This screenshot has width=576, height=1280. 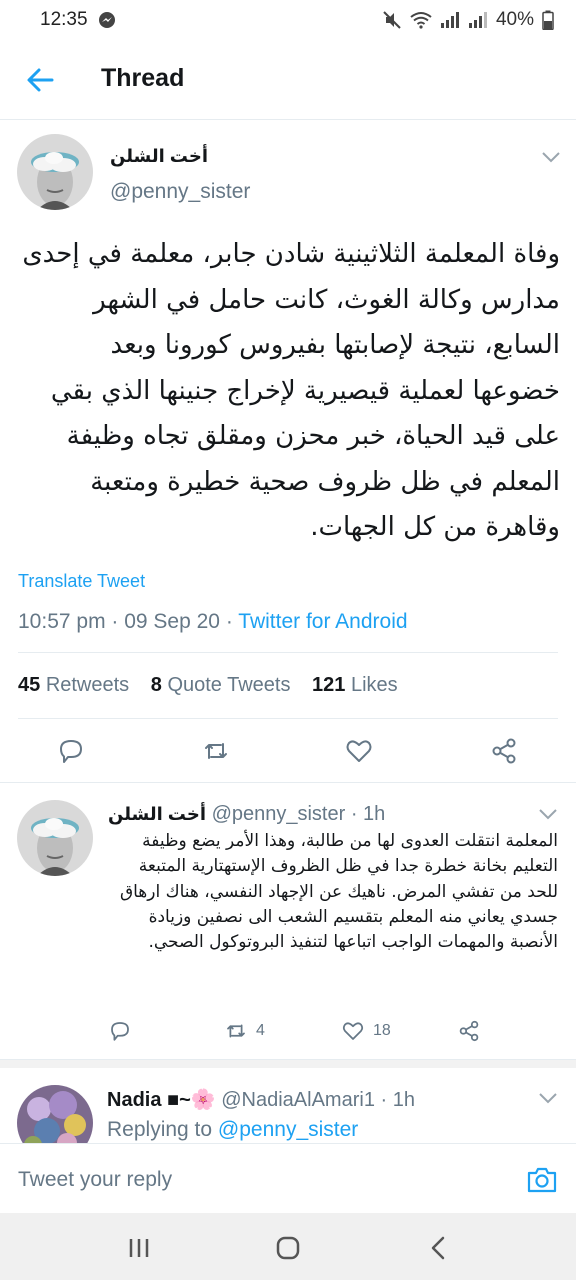 I want to click on messenger-icon, so click(x=106, y=20).